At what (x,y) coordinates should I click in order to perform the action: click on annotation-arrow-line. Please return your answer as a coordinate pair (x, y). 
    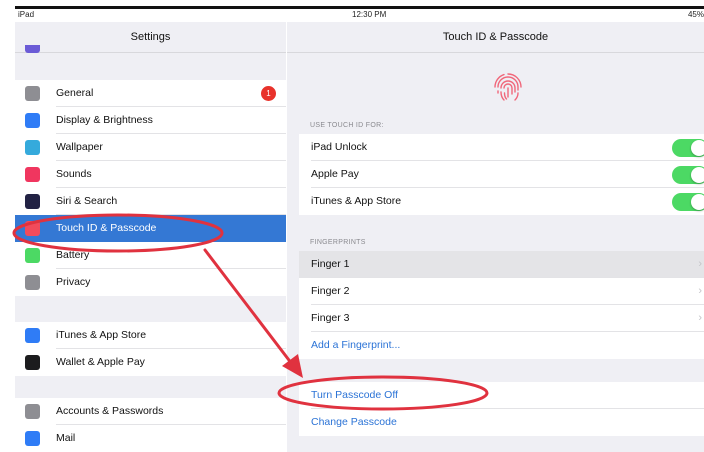
    Looking at the image, I should click on (250, 309).